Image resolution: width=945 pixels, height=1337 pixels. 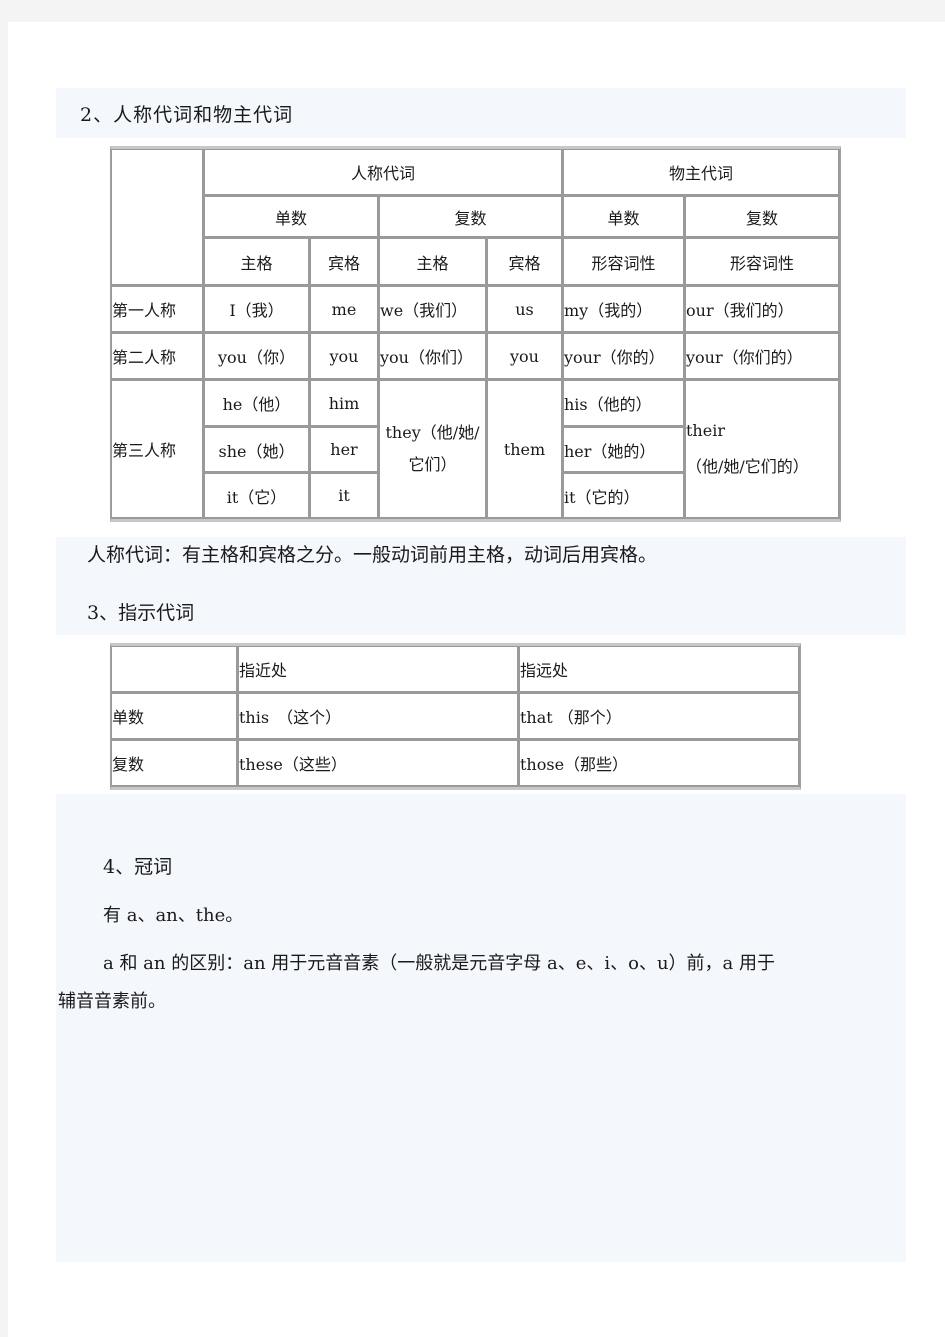 I want to click on row-label: 复数, so click(x=174, y=763).